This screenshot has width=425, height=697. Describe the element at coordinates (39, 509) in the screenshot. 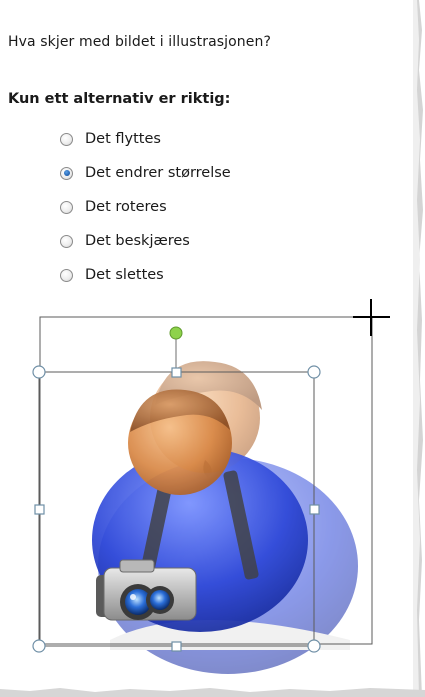

I see `resize-handle-left` at that location.